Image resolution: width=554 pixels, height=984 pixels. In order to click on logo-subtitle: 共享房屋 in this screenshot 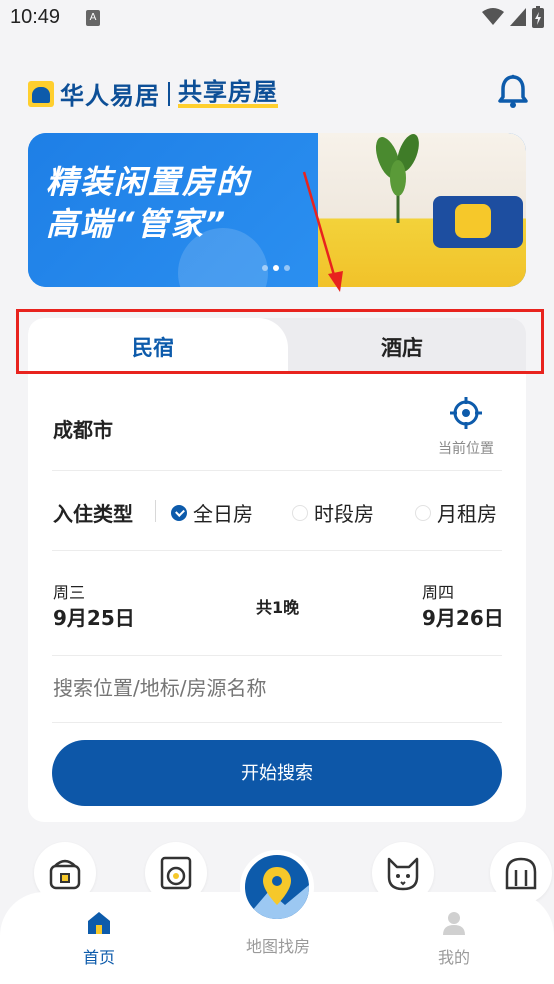, I will do `click(228, 92)`.